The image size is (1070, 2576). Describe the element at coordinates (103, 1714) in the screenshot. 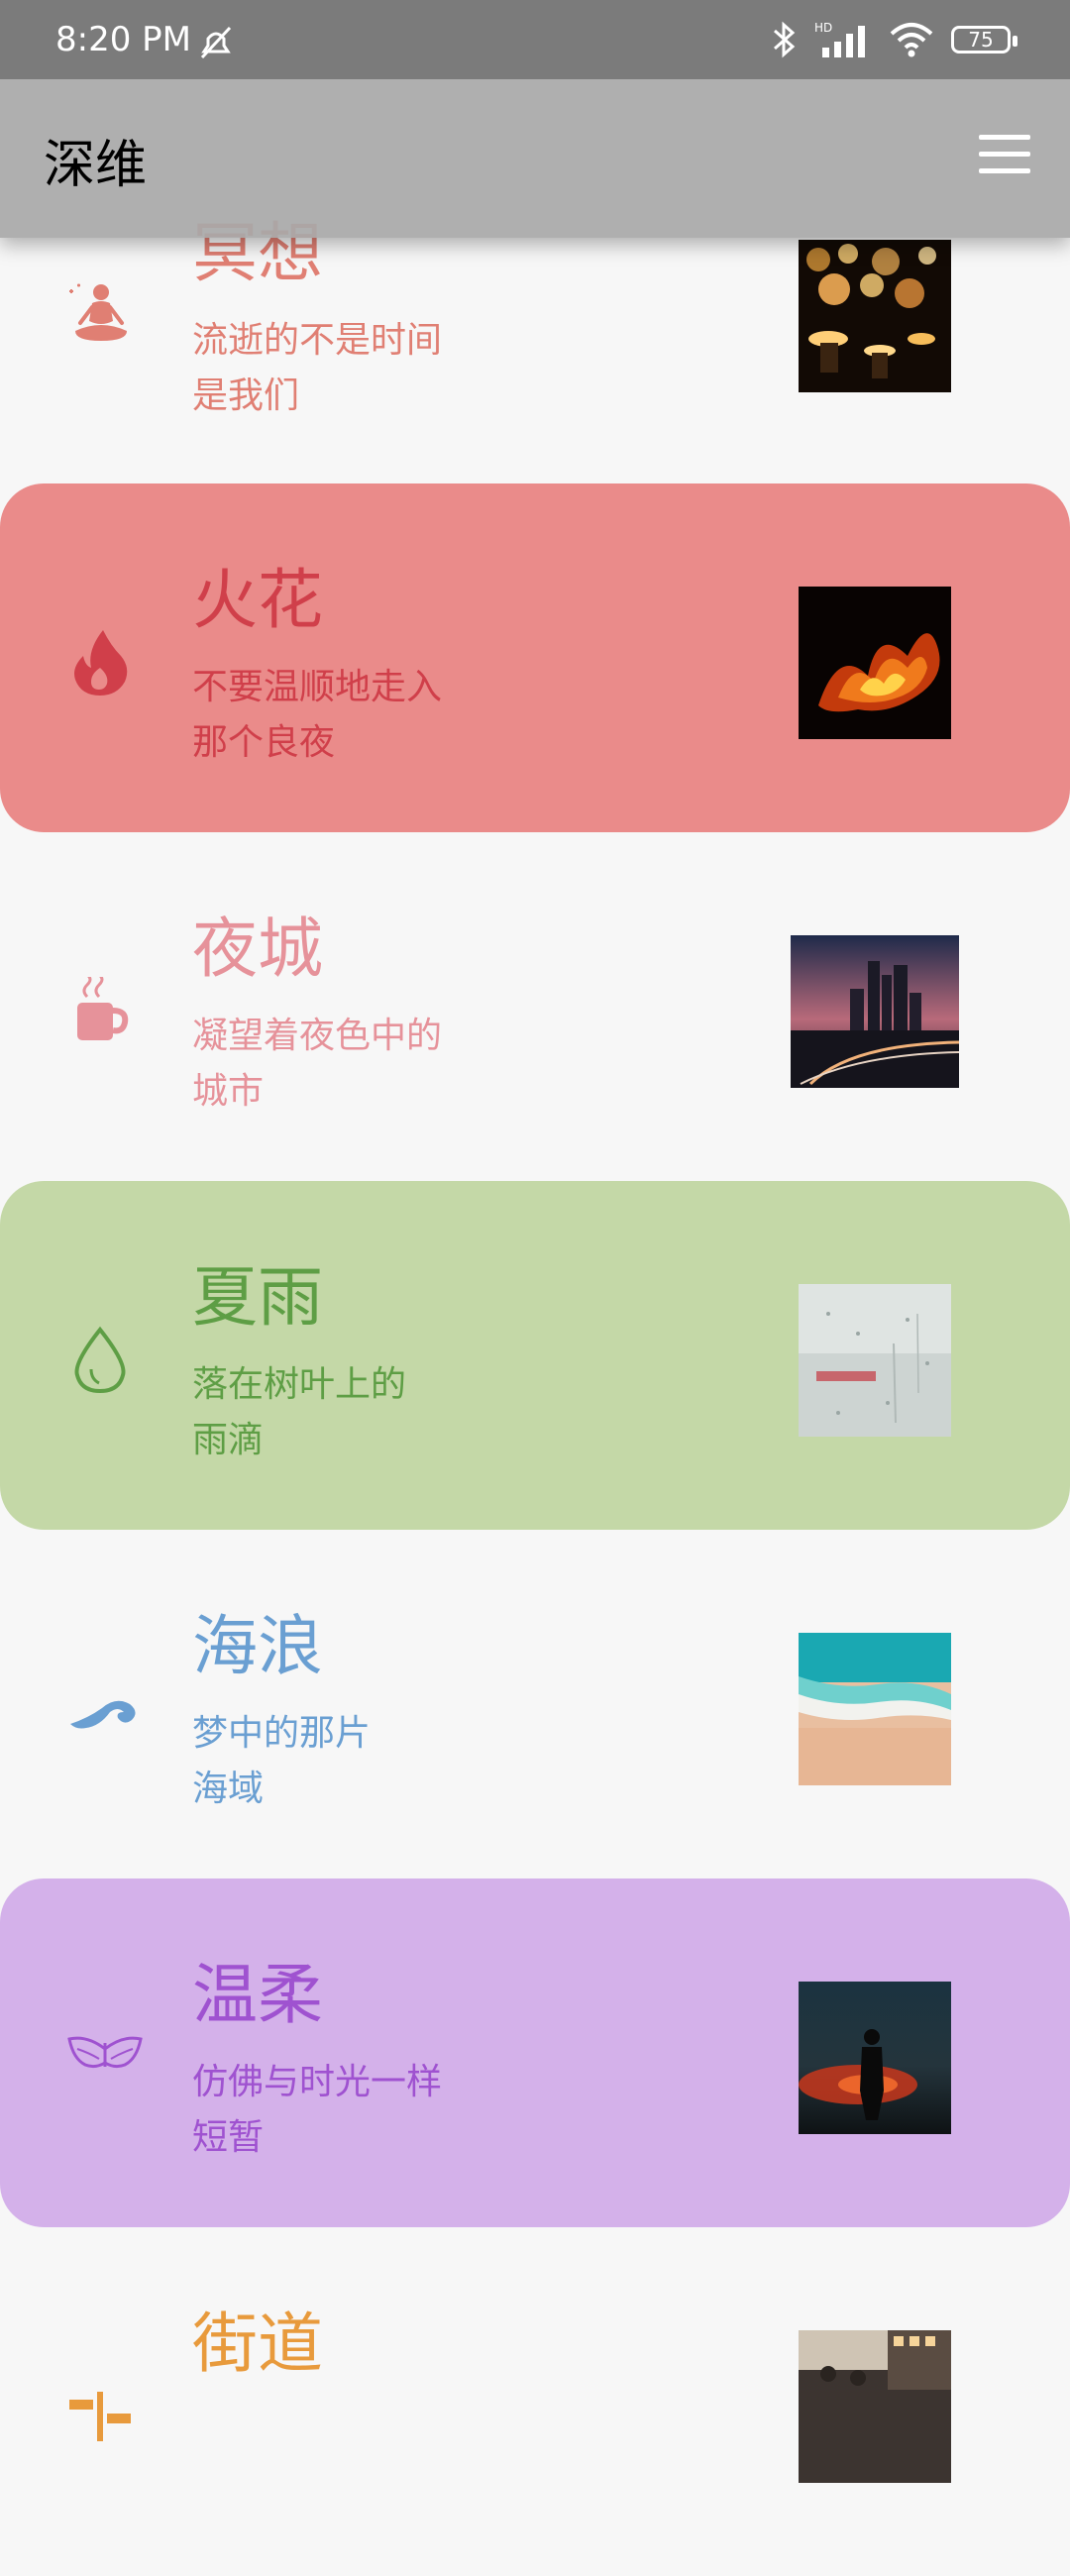

I see `wave-icon` at that location.